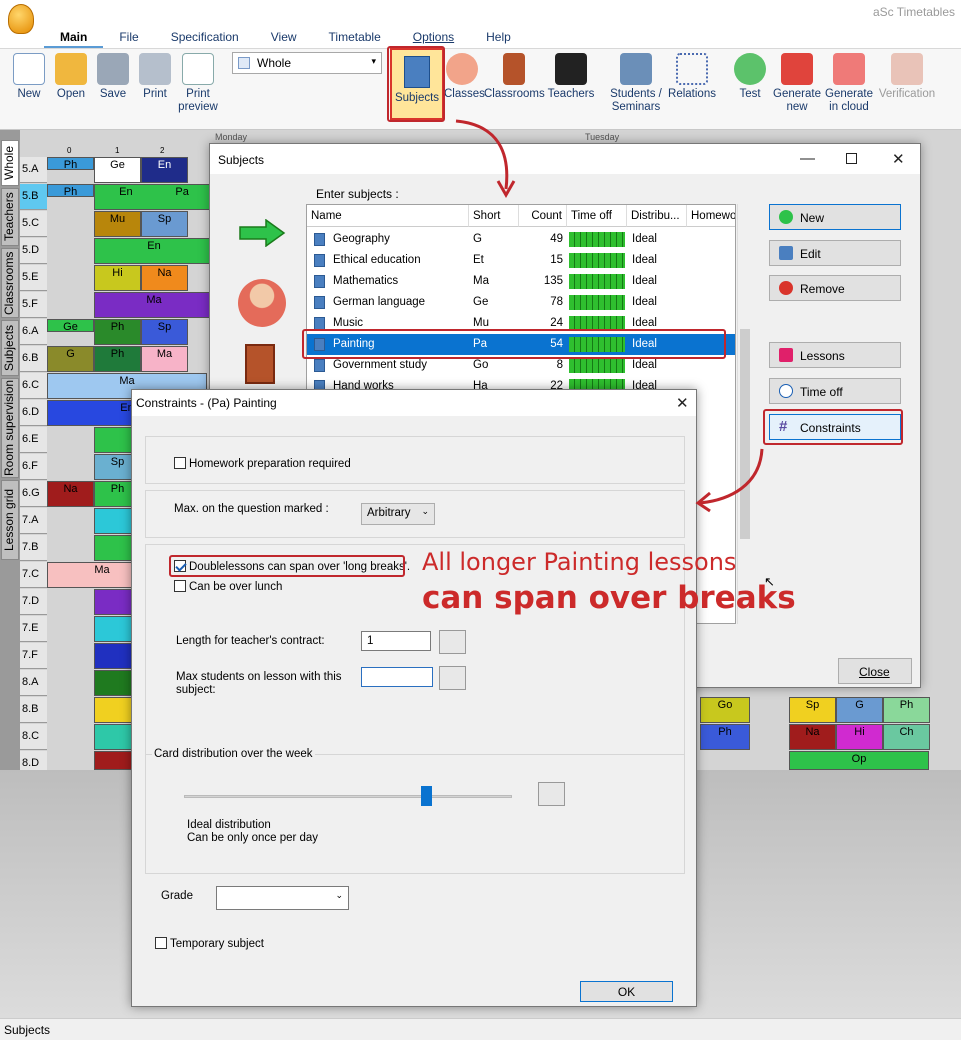 This screenshot has width=961, height=1040. What do you see at coordinates (154, 197) in the screenshot?
I see `lesson-card: En Pa` at bounding box center [154, 197].